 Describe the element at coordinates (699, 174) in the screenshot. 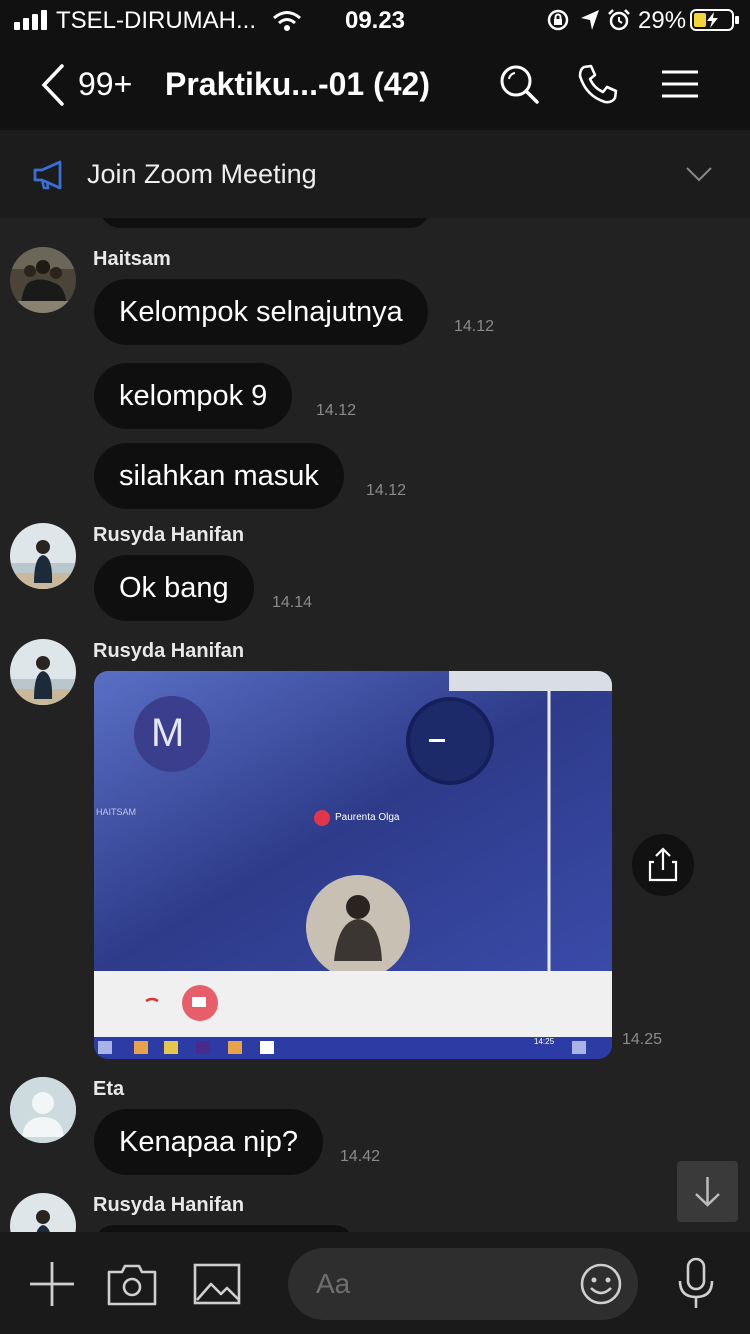

I see `chevron-down-icon` at that location.